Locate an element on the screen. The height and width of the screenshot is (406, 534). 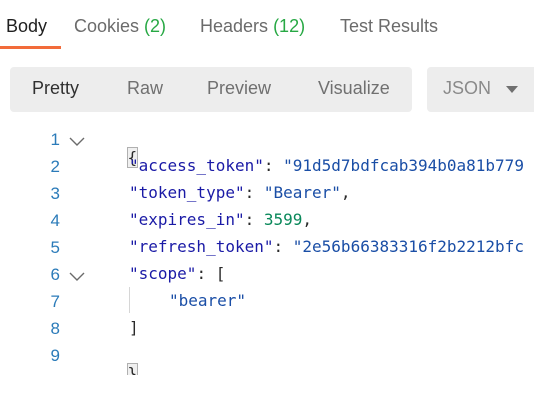
json-key: "expires_in" is located at coordinates (187, 219).